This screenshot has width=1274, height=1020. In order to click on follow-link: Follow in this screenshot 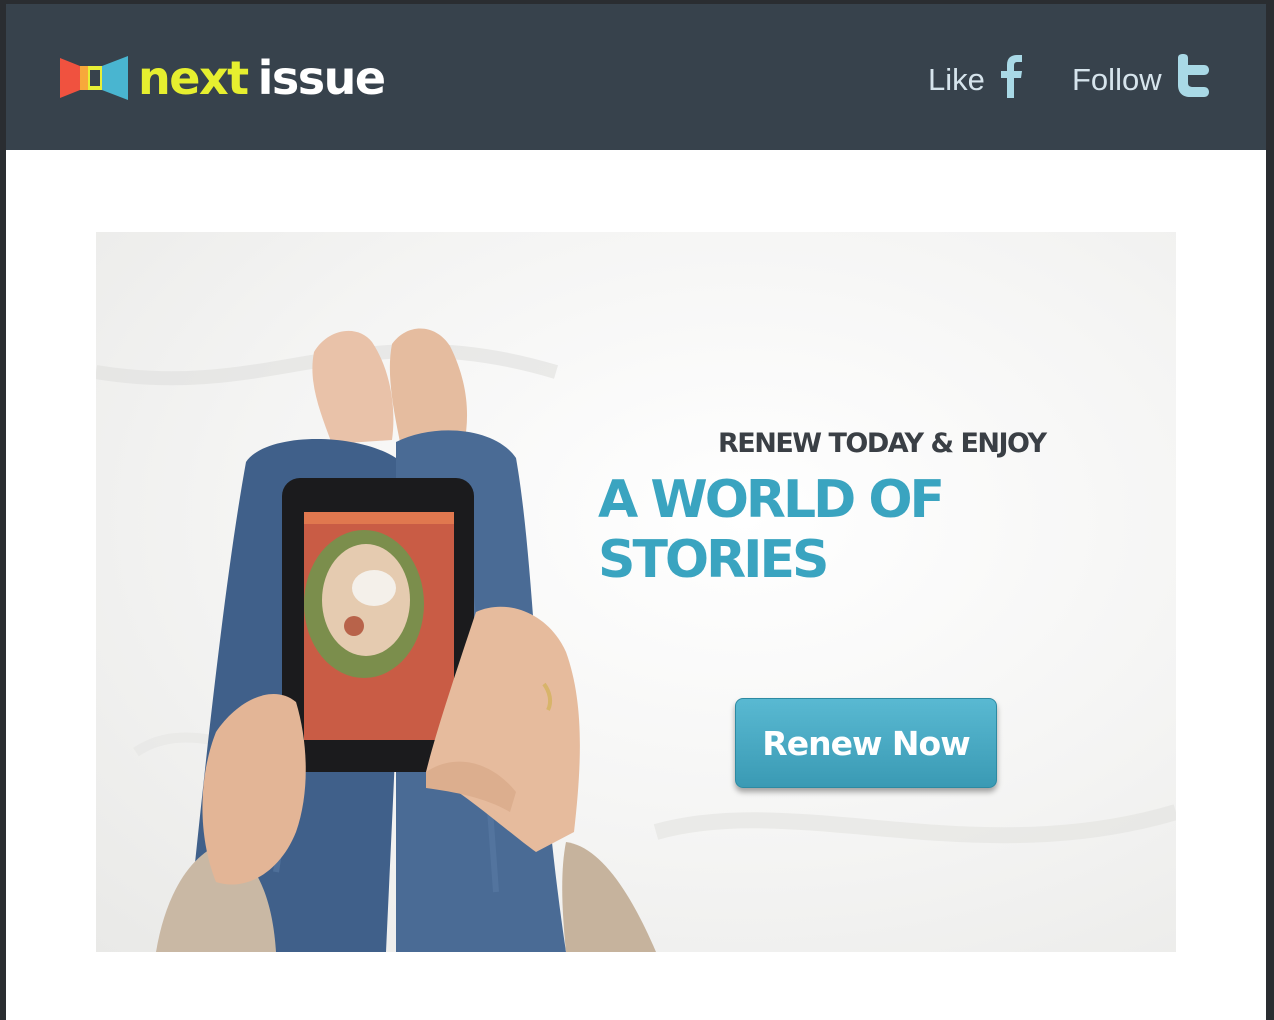, I will do `click(1142, 80)`.